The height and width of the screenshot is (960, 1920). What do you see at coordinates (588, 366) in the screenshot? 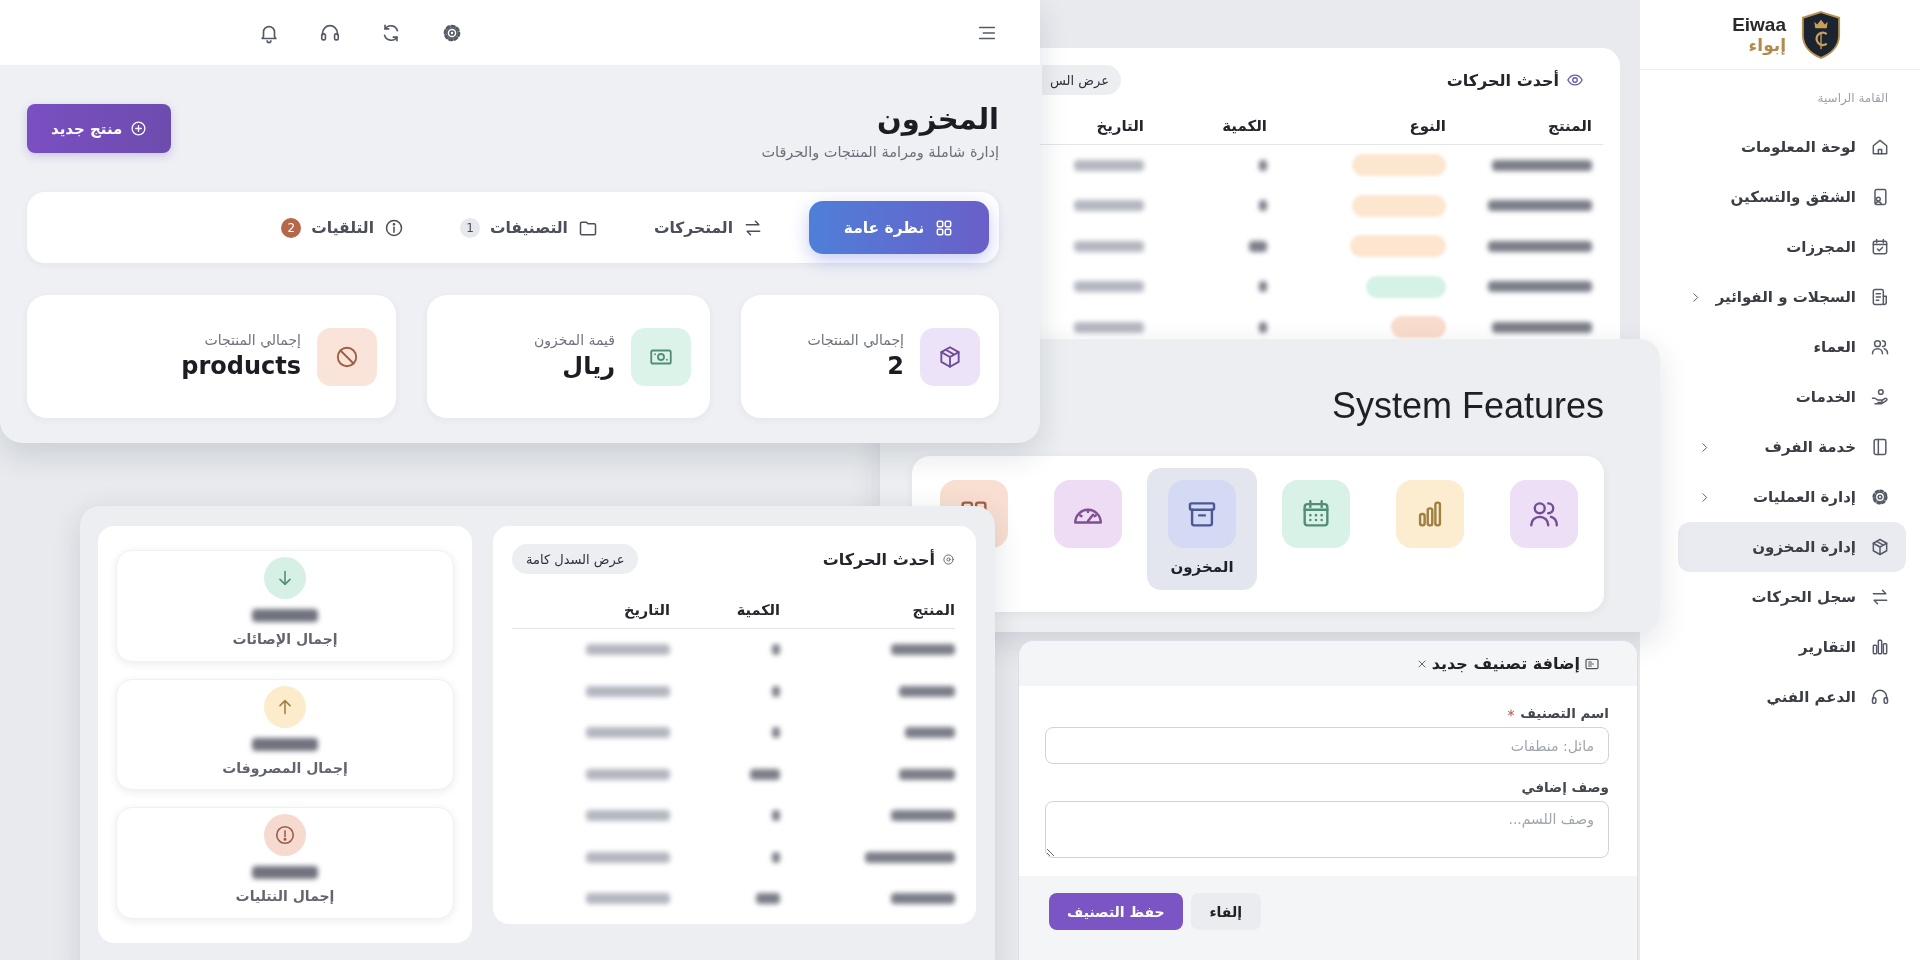
I see `stat-value: ريال` at bounding box center [588, 366].